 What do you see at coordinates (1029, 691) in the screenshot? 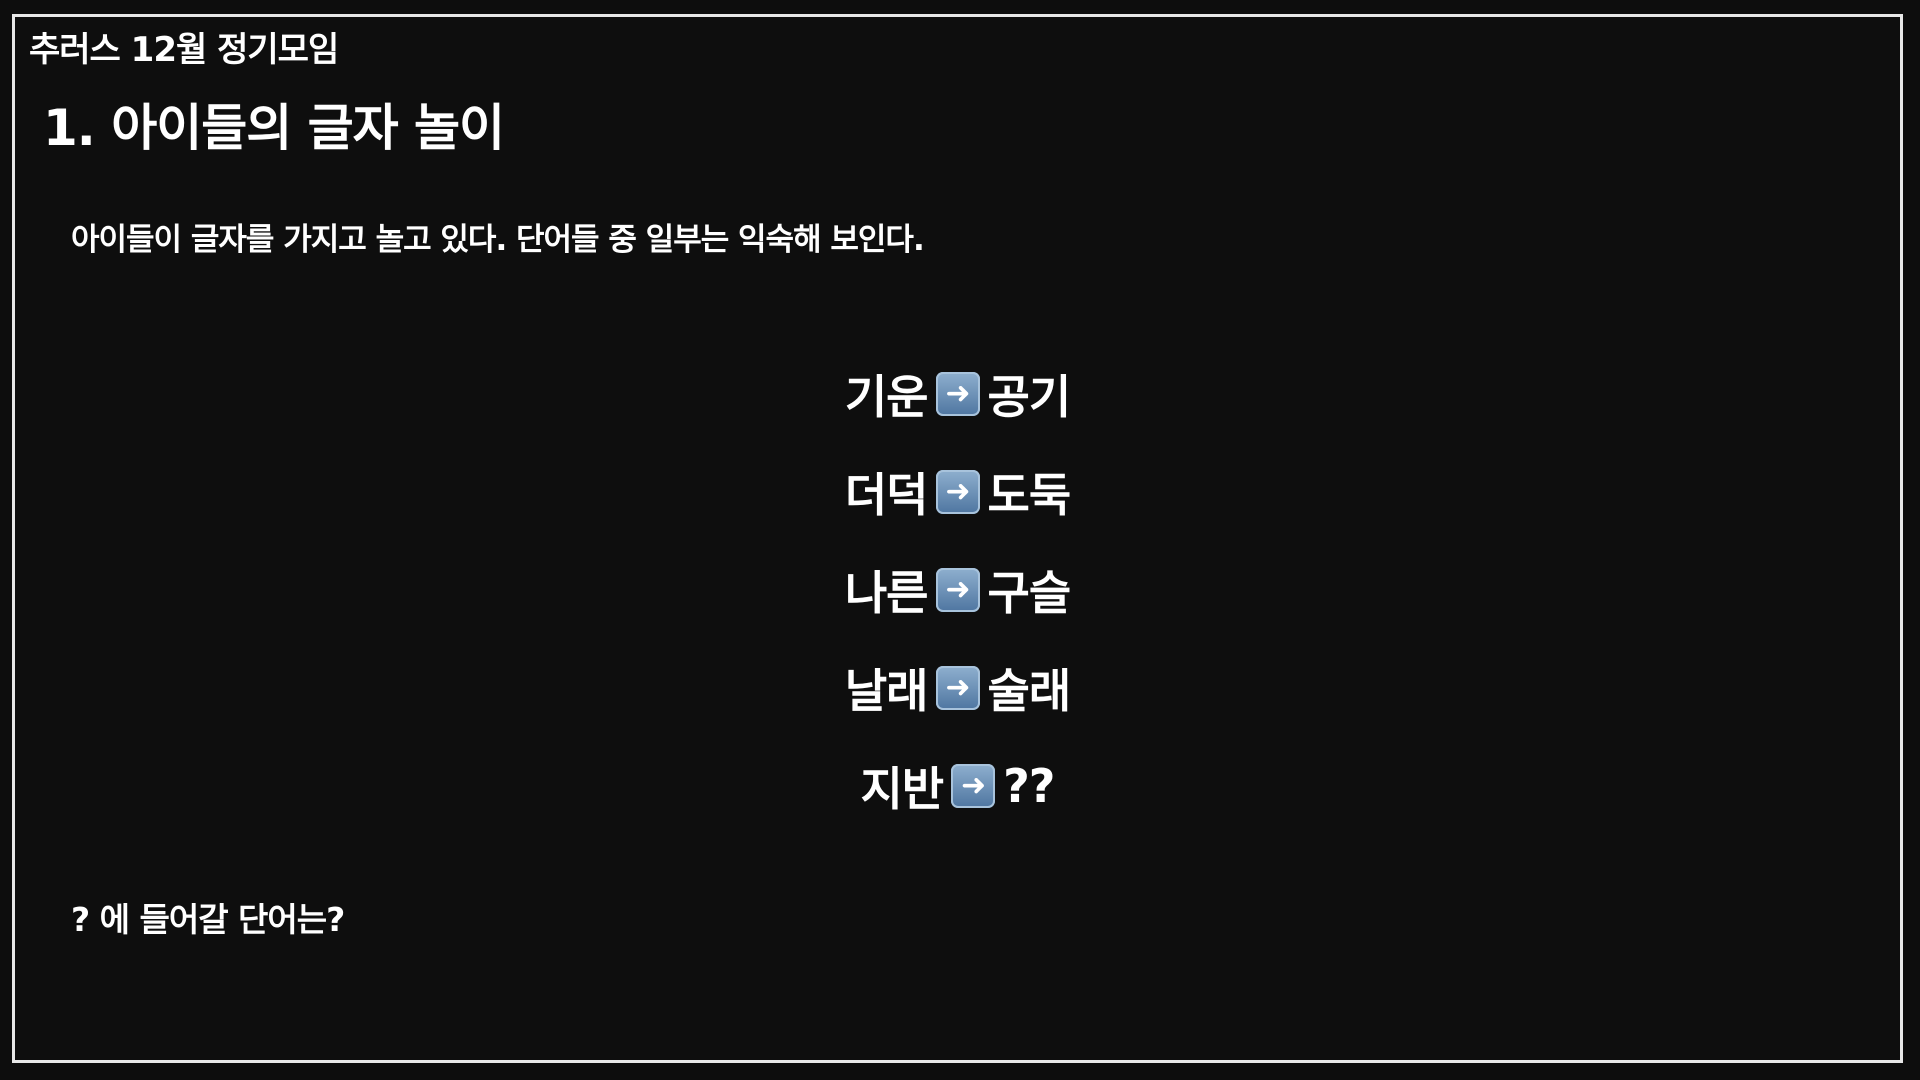
I see `word-right: 술래` at bounding box center [1029, 691].